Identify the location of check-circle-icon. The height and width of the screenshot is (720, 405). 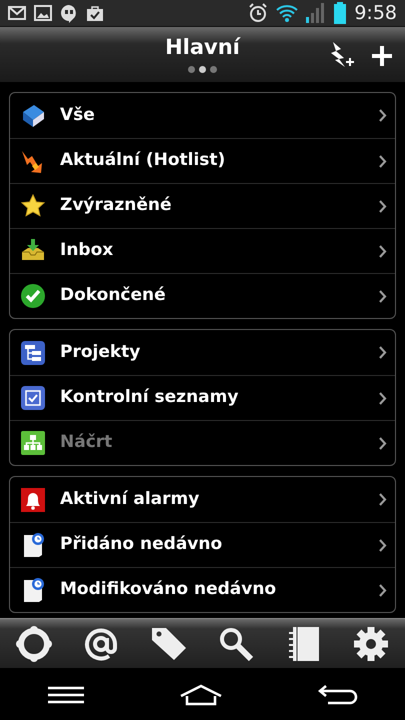
(33, 296).